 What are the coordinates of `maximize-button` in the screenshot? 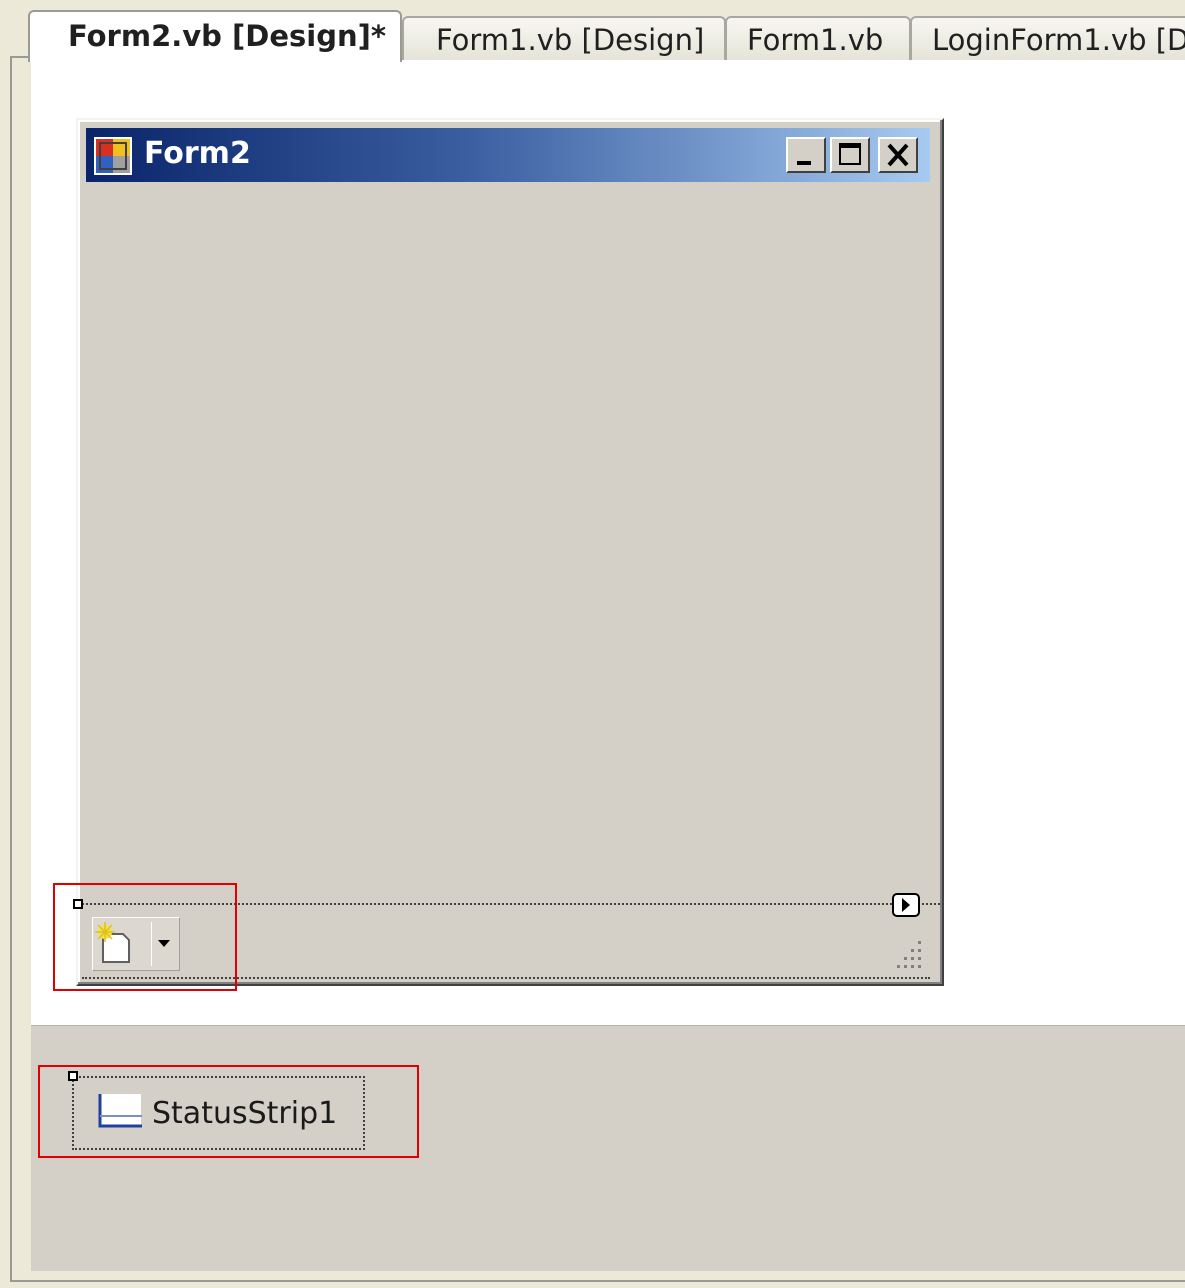 It's located at (850, 155).